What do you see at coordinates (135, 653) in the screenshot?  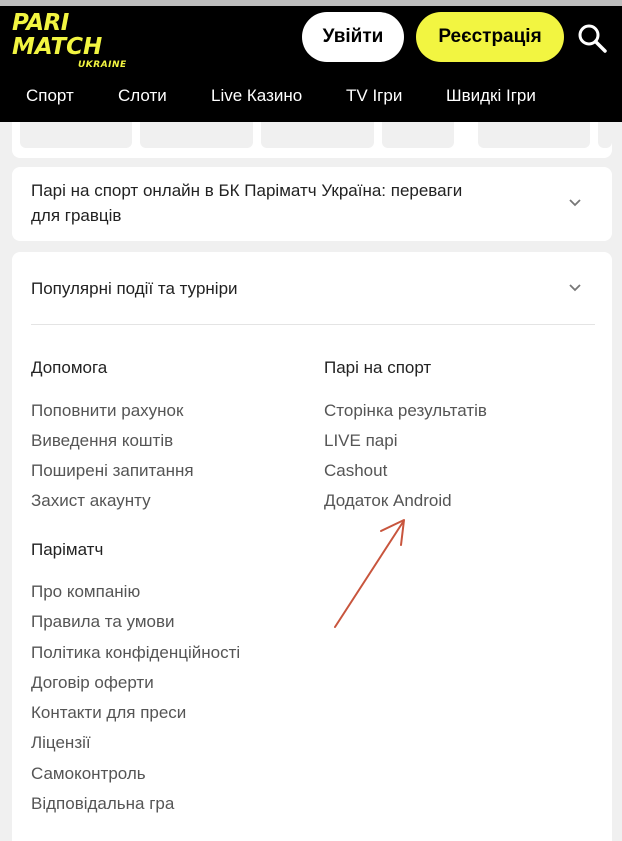 I see `footer-link-privacy: Політика конфіденційності` at bounding box center [135, 653].